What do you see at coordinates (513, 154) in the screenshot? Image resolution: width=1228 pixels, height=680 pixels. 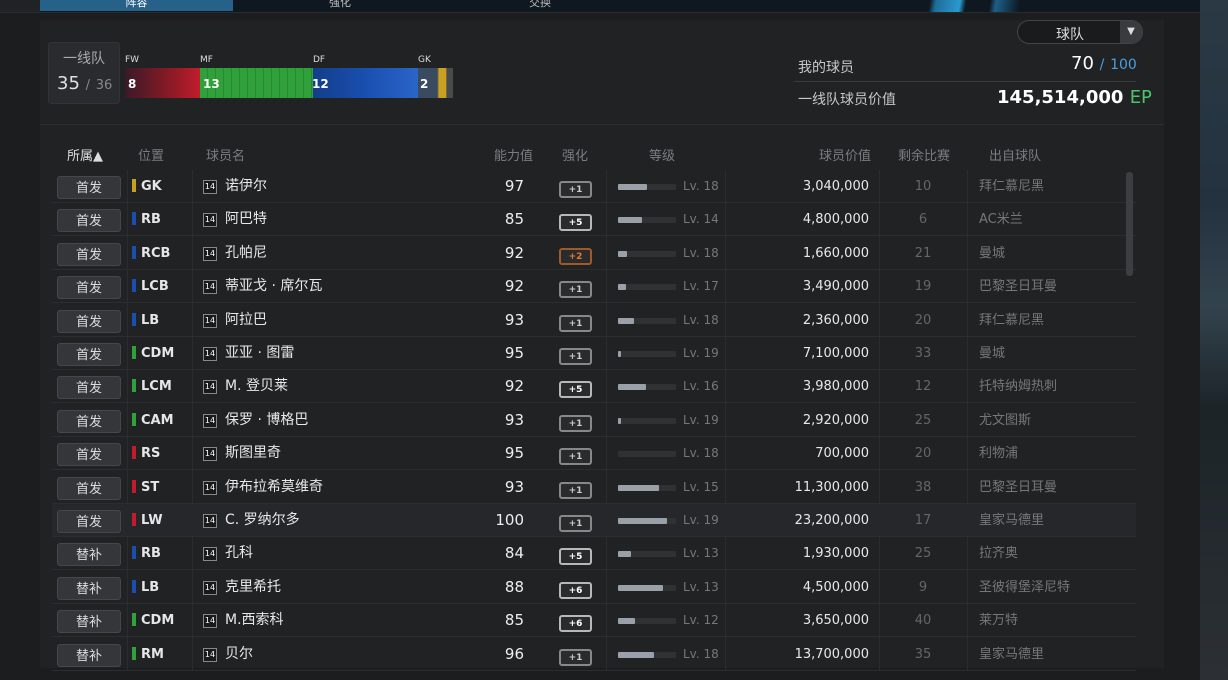 I see `column-header-ability: 能力值` at bounding box center [513, 154].